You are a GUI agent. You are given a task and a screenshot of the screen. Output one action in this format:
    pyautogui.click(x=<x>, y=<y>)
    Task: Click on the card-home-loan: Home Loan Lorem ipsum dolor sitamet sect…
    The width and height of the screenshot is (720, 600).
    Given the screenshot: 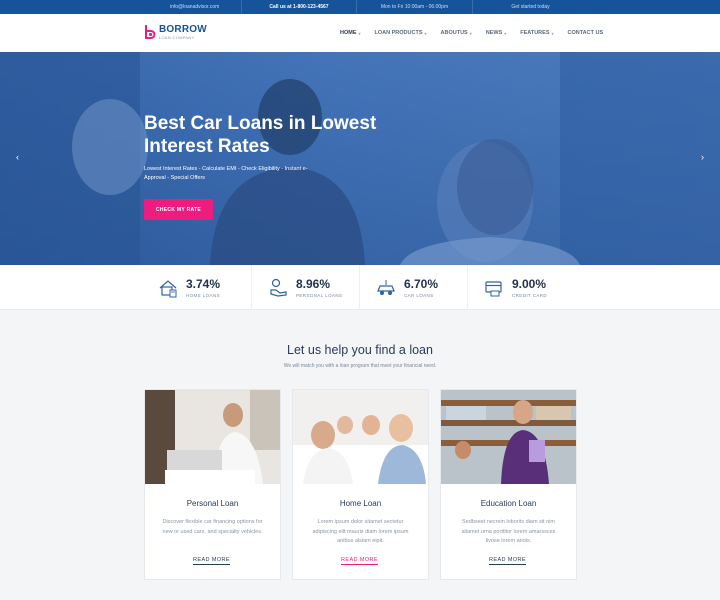 What is the action you would take?
    pyautogui.click(x=360, y=484)
    